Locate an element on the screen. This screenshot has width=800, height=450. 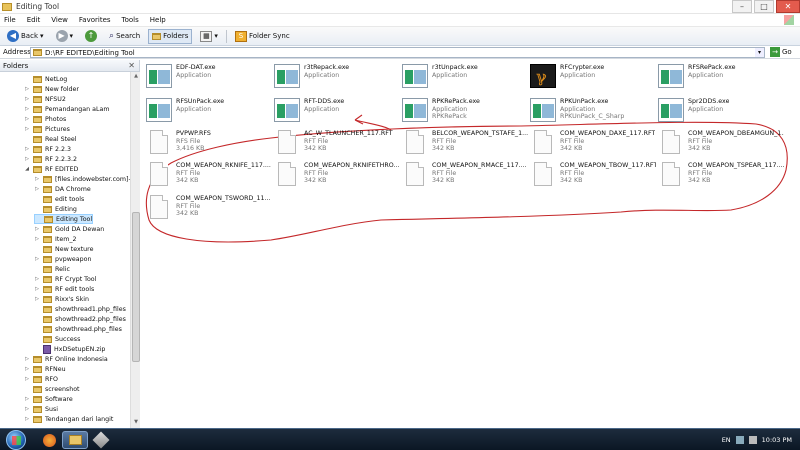
tree-item: ▷ RF Online Indonesia is located at coordinates (66, 359).